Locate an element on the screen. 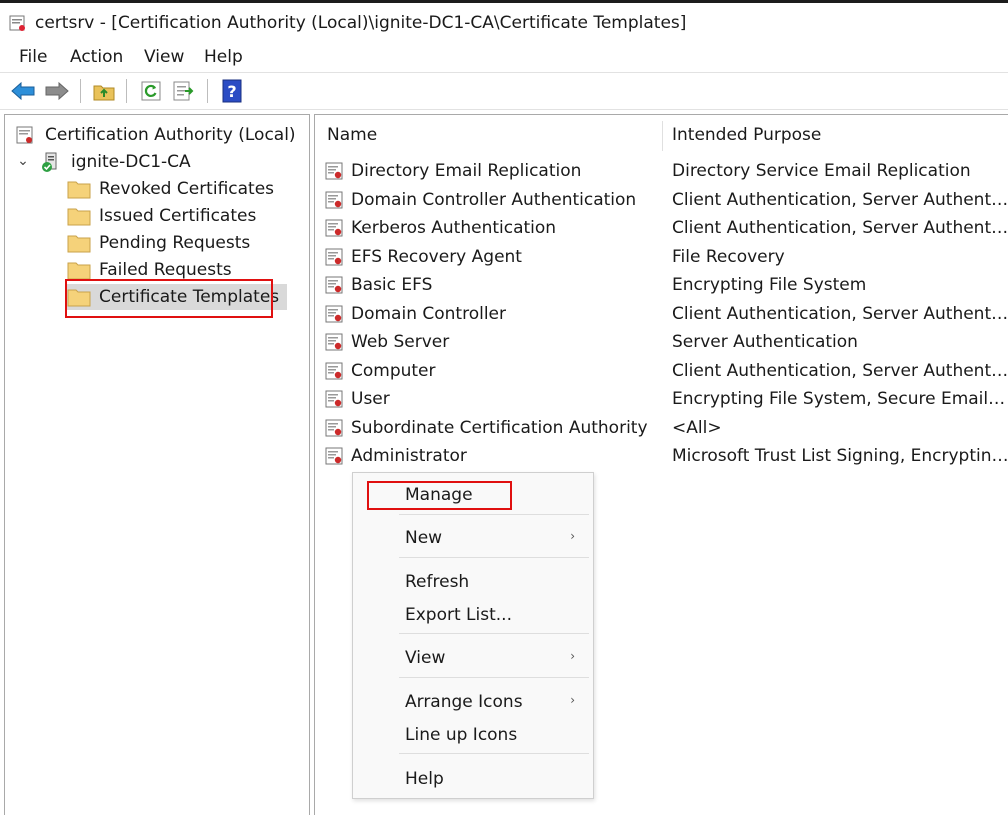 This screenshot has height=815, width=1008. certificate-authority-icon is located at coordinates (25, 135).